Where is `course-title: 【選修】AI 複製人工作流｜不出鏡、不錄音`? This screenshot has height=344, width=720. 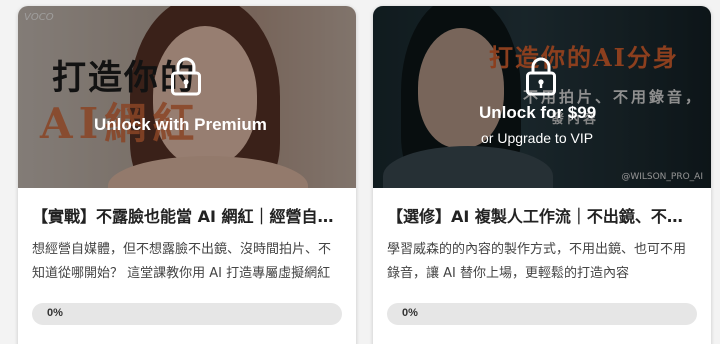
course-title: 【選修】AI 複製人工作流｜不出鏡、不錄音 is located at coordinates (542, 217).